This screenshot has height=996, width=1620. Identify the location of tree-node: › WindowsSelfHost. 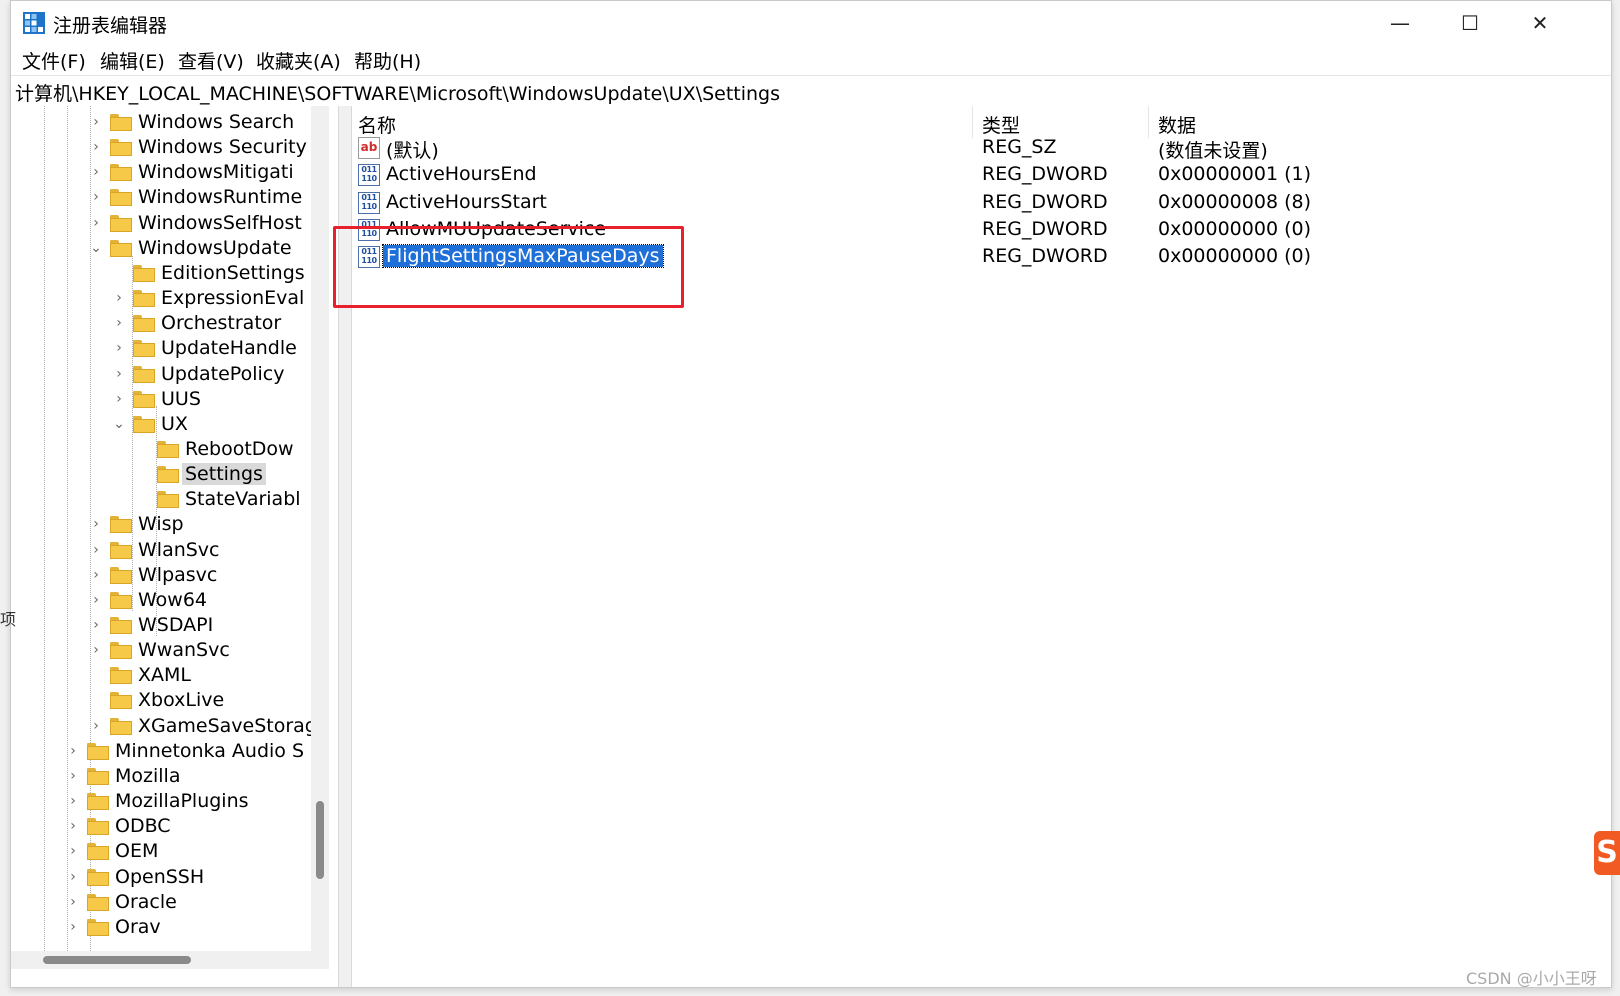
(161, 225).